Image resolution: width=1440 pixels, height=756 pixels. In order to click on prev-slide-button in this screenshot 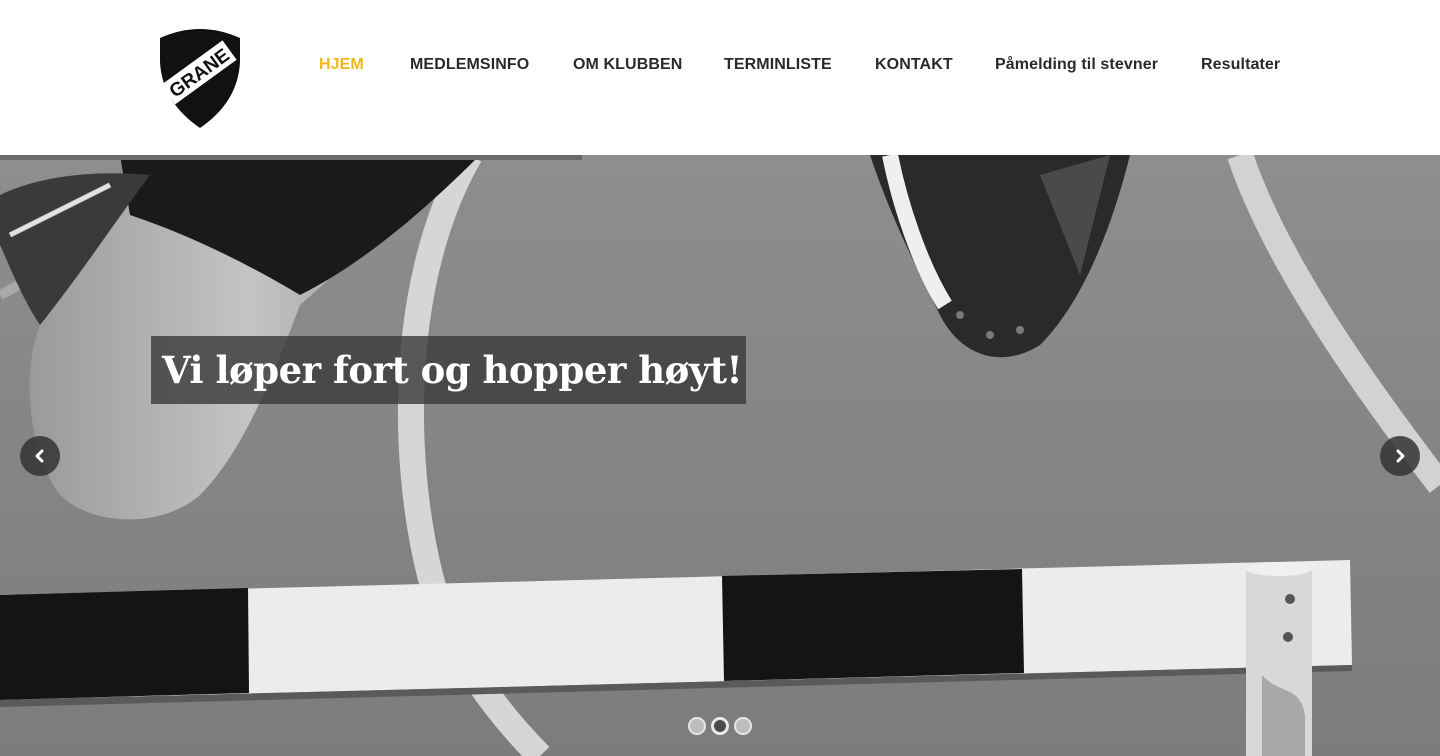, I will do `click(40, 456)`.